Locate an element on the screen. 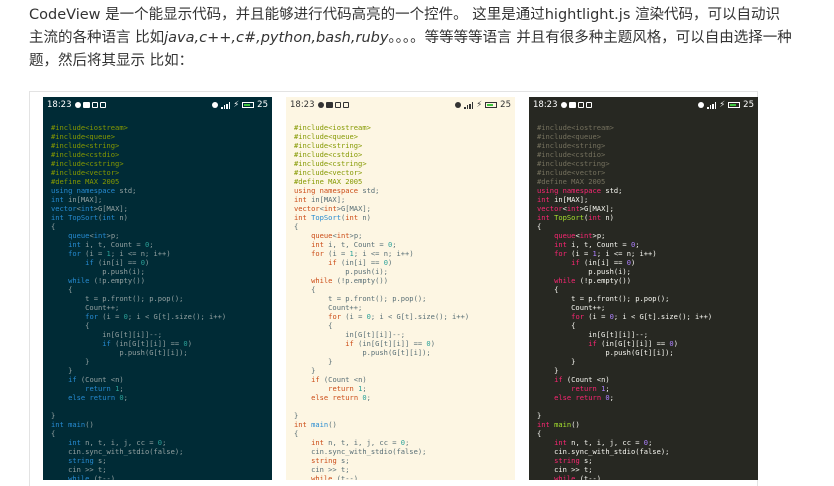 This screenshot has height=486, width=834. intro-line-3: 题，然后将其显示 比如： is located at coordinates (111, 61).